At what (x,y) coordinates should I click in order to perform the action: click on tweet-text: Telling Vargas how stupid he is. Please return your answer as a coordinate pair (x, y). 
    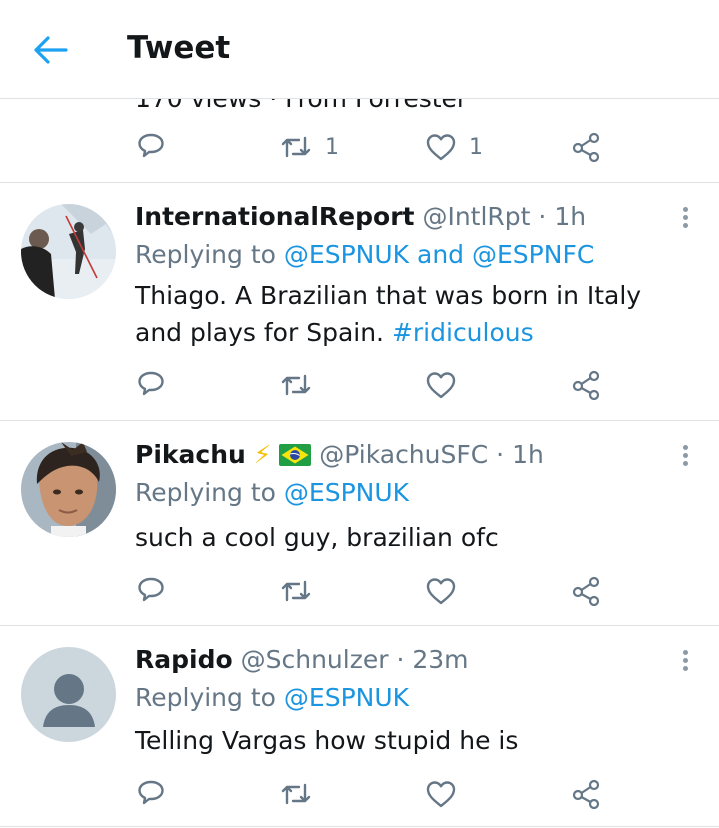
    Looking at the image, I should click on (415, 740).